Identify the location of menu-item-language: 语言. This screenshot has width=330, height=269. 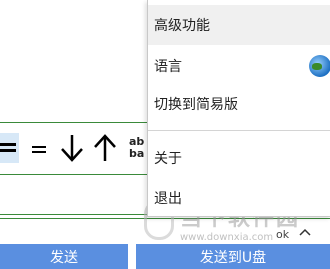
(239, 66).